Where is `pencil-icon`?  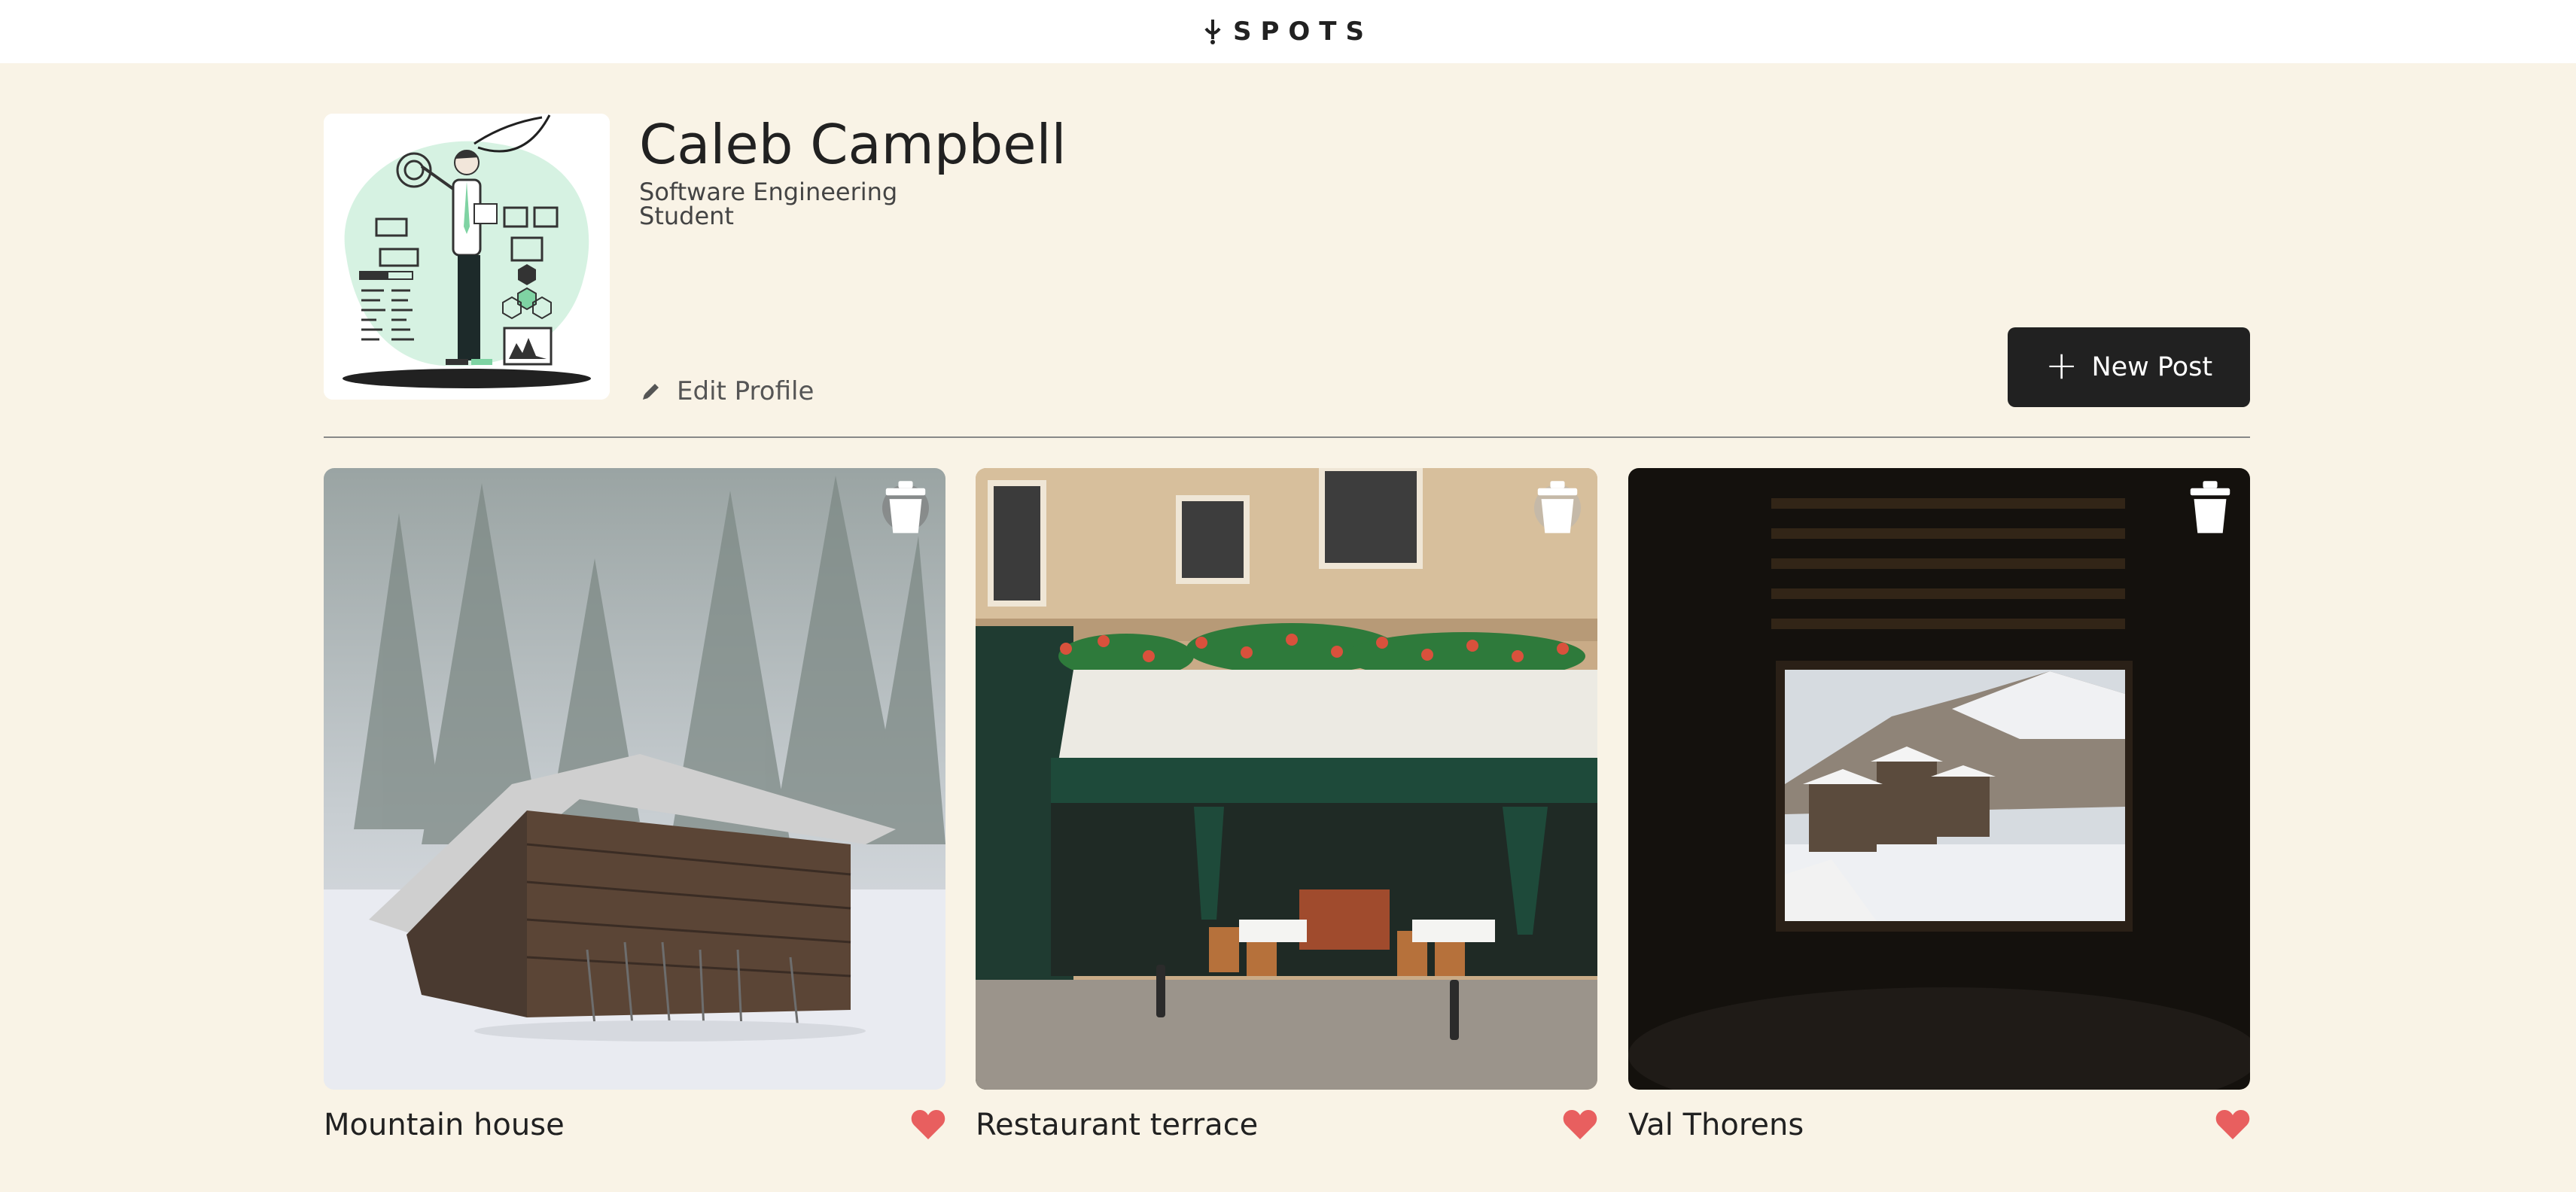
pencil-icon is located at coordinates (651, 392).